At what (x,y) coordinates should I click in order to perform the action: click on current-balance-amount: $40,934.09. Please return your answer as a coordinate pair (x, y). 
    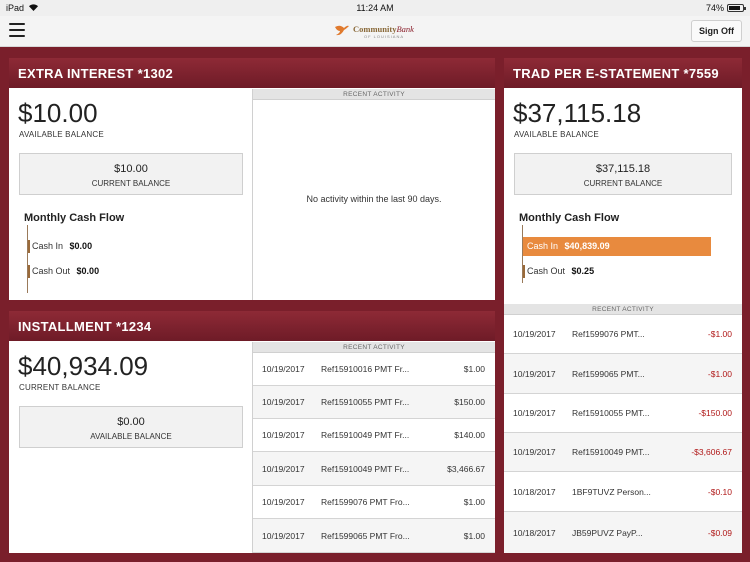
    Looking at the image, I should click on (83, 366).